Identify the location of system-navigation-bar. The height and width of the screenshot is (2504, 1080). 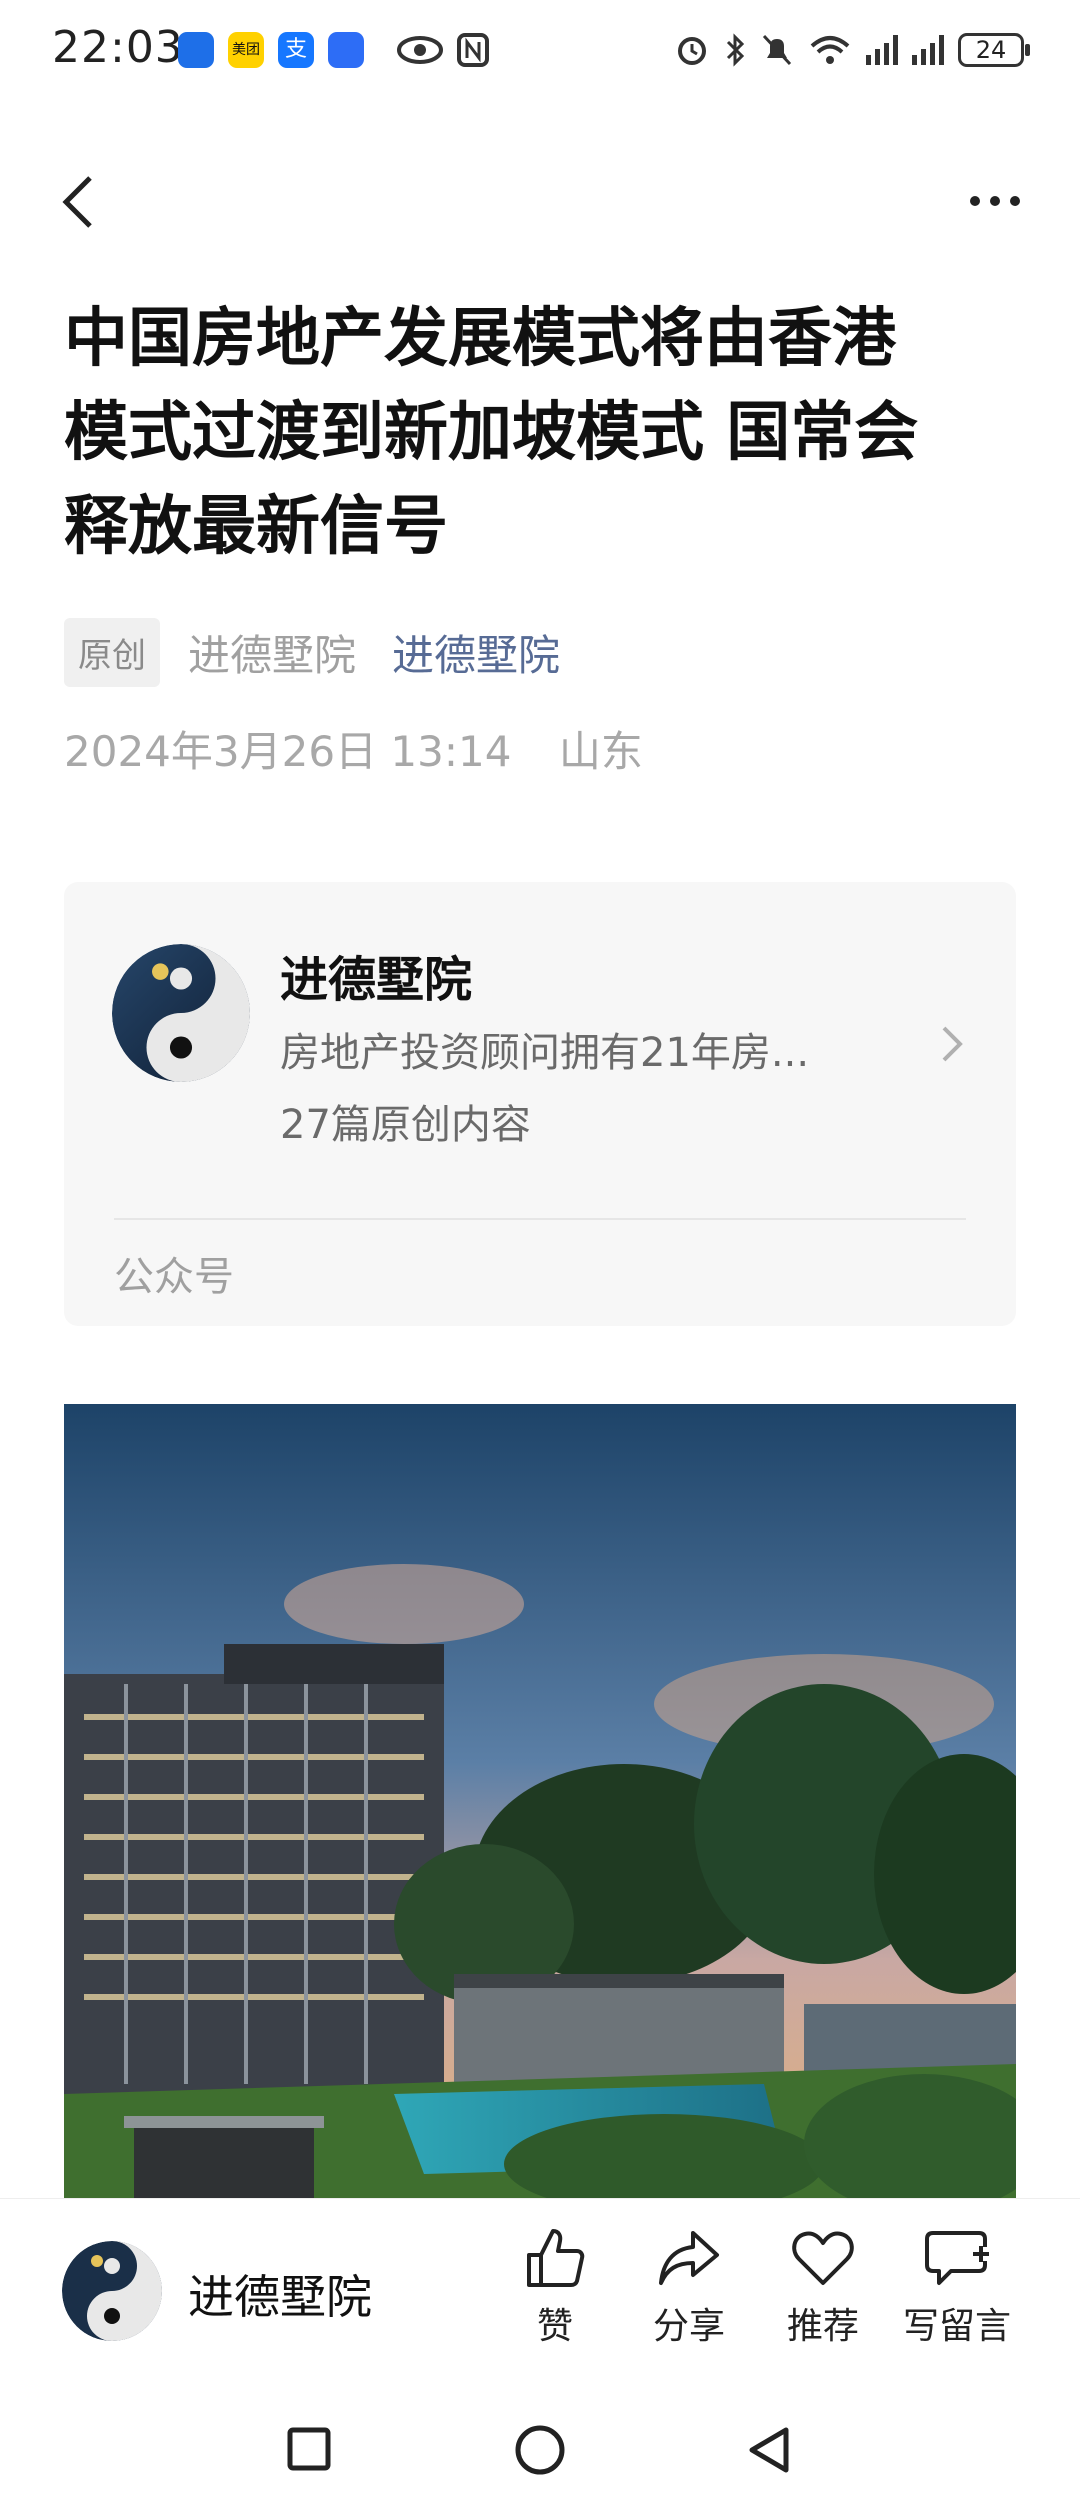
(540, 2444).